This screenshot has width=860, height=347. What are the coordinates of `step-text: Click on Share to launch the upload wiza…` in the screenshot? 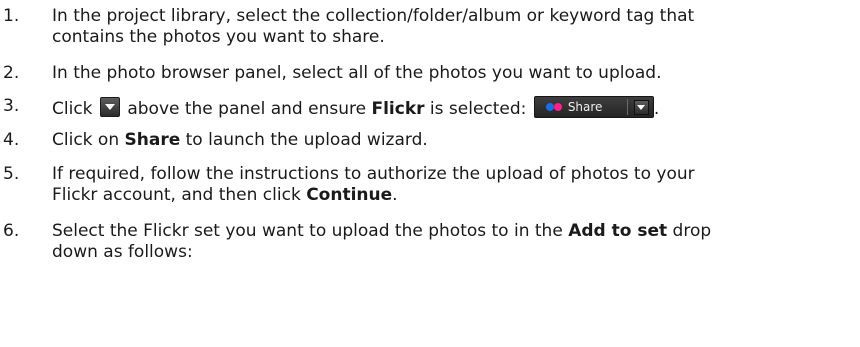 It's located at (454, 140).